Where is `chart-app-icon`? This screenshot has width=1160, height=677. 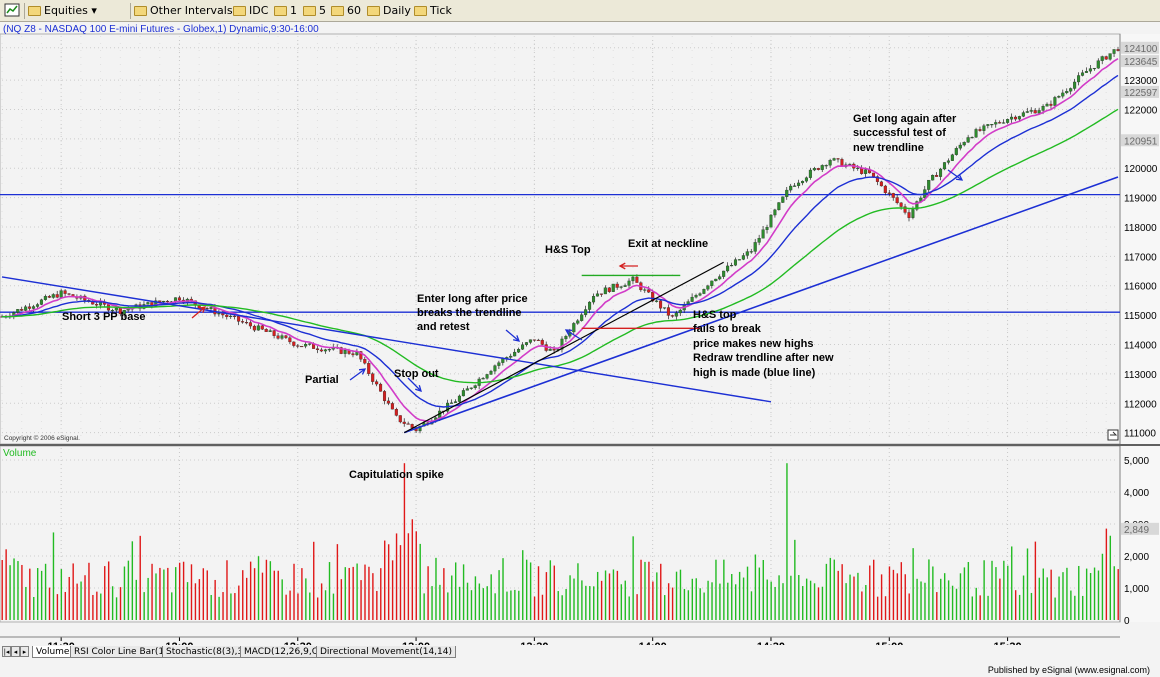
chart-app-icon is located at coordinates (12, 11).